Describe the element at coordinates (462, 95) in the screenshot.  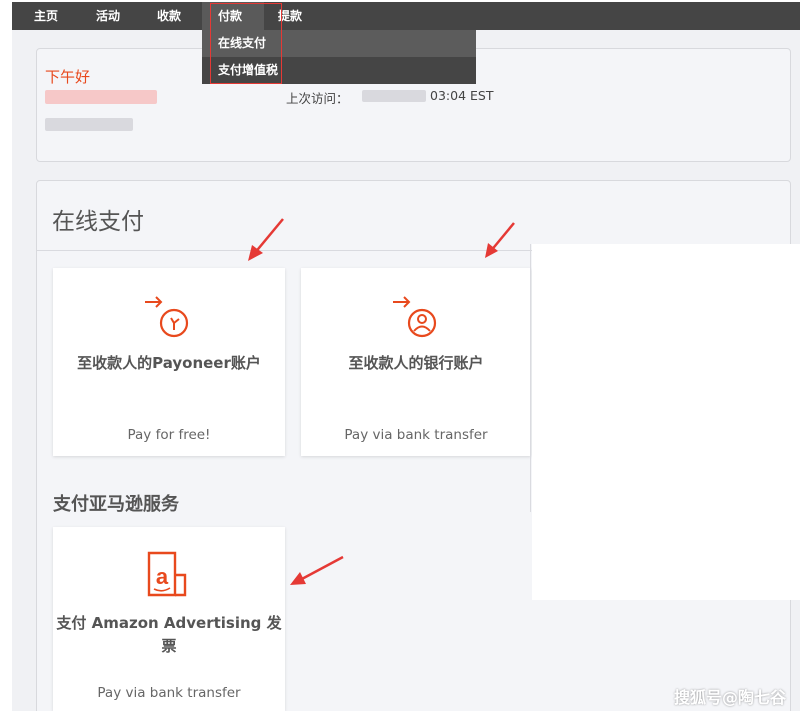
I see `last-visit-time: 03:04 EST` at that location.